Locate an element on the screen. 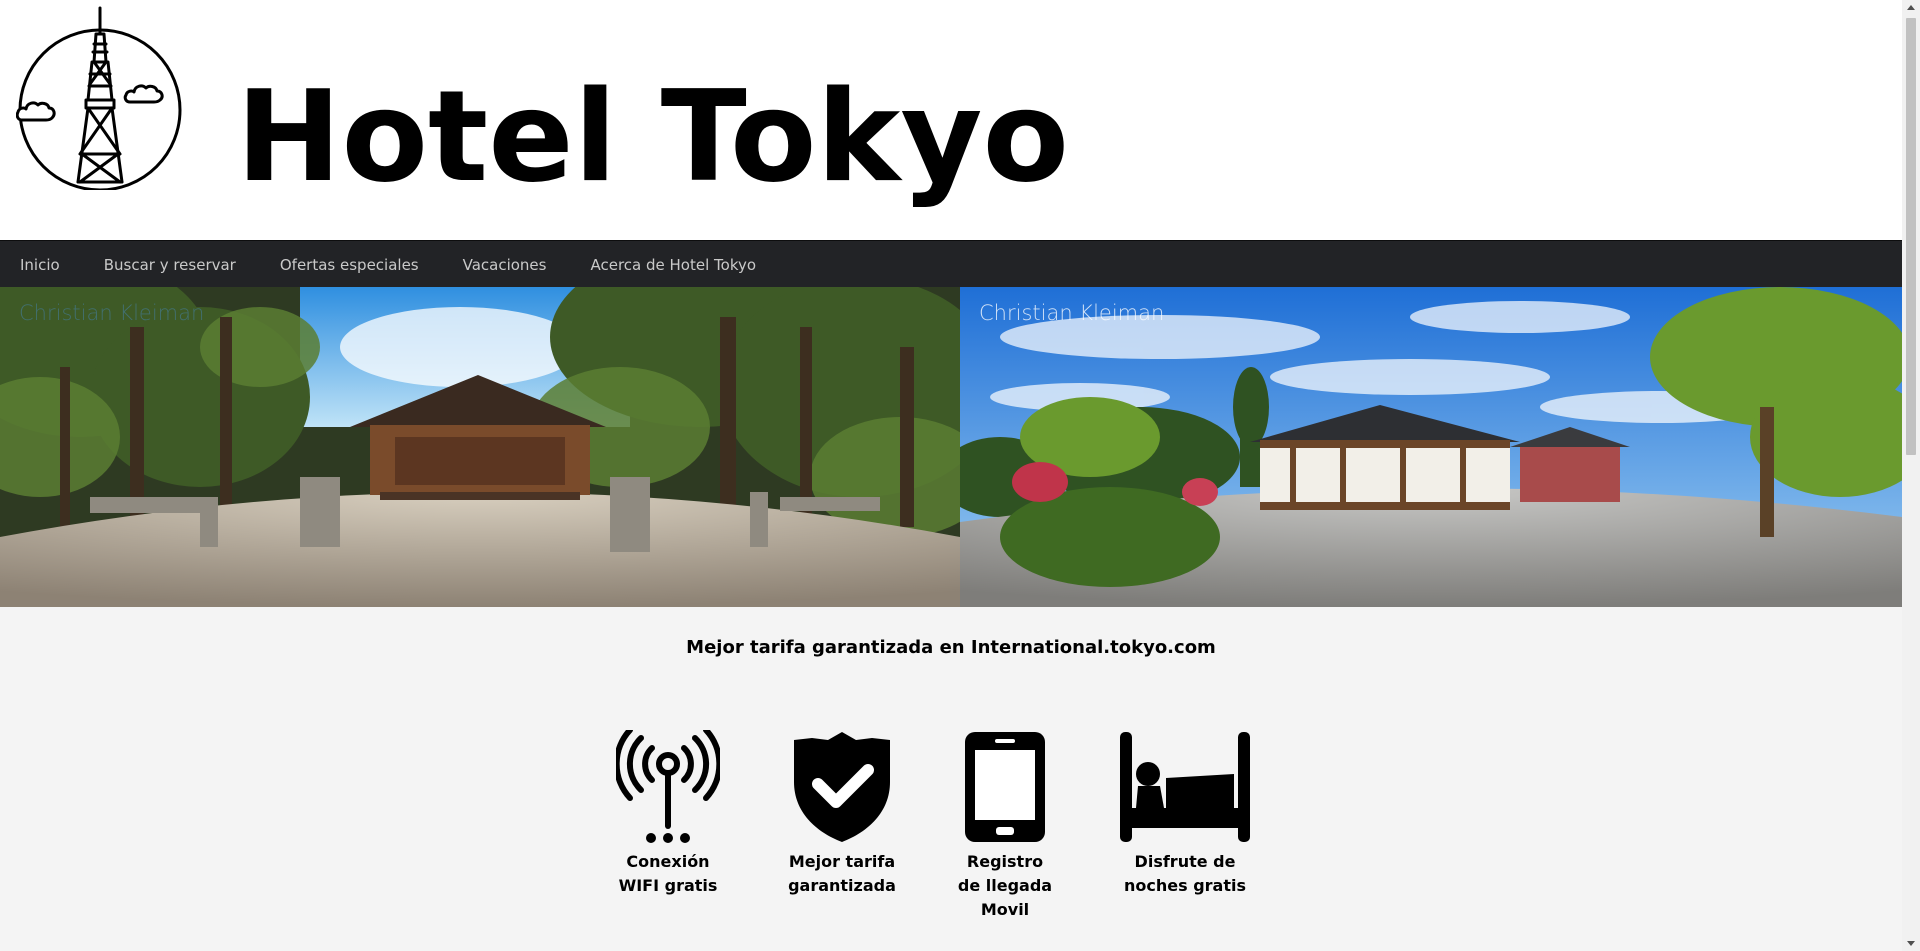 The width and height of the screenshot is (1920, 951). shield-check-icon is located at coordinates (842, 787).